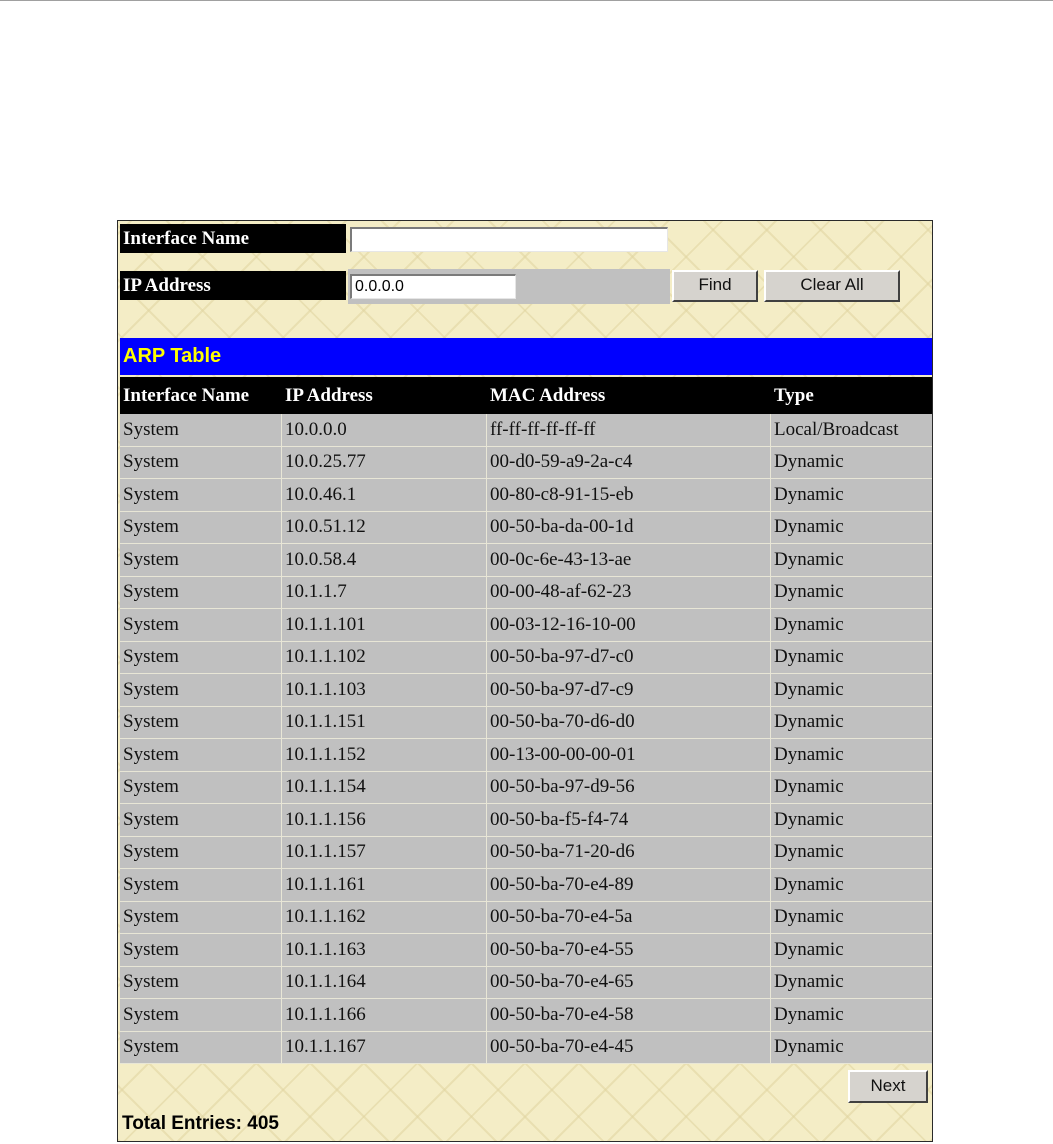  Describe the element at coordinates (384, 755) in the screenshot. I see `cell-ip-address: 10.1.1.152` at that location.